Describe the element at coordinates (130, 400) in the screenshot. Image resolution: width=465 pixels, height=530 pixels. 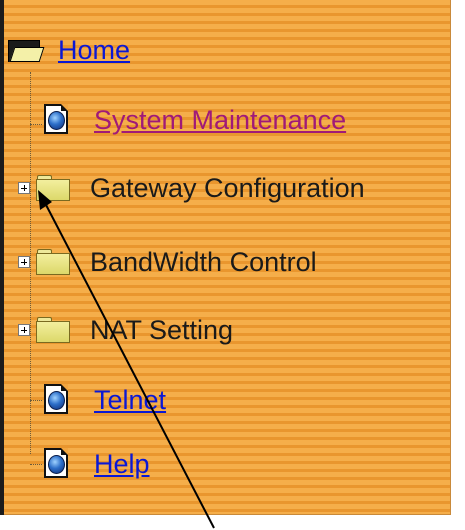
I see `telnet-link: Telnet` at that location.